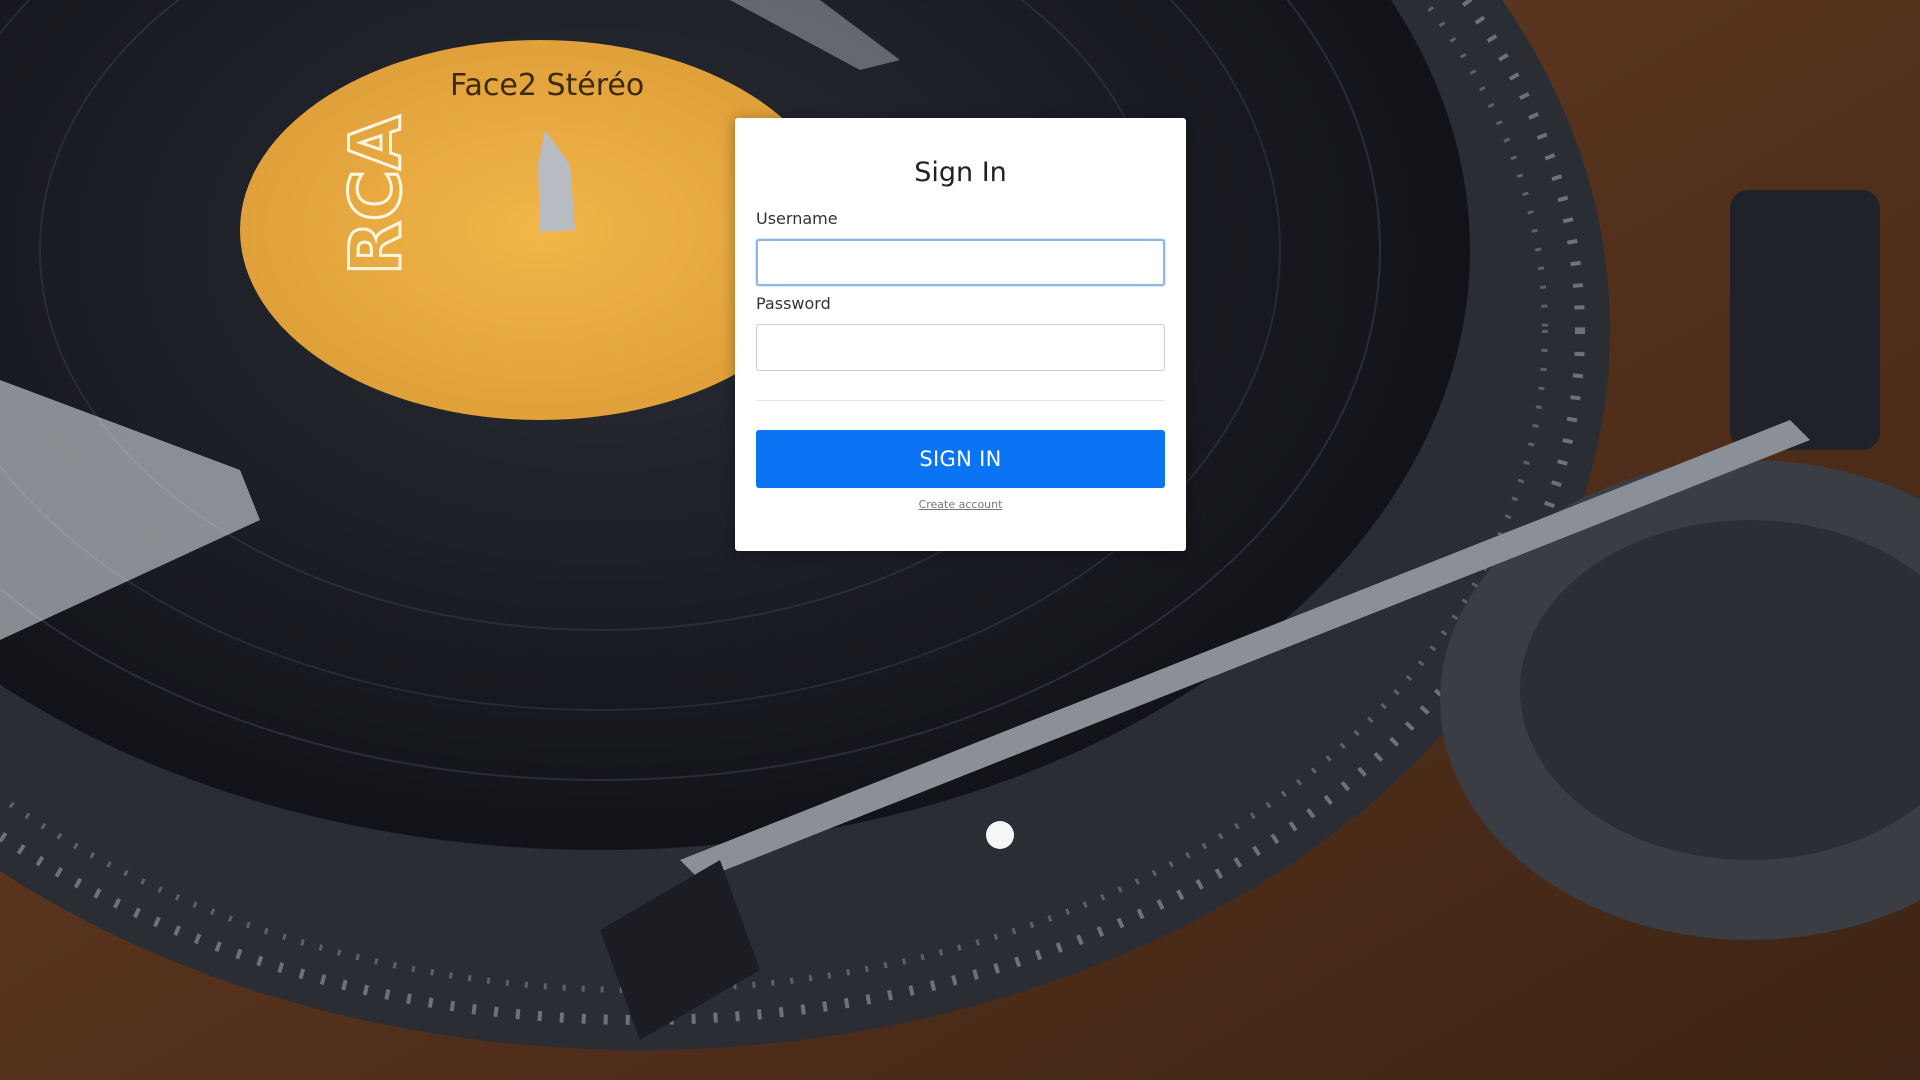 This screenshot has height=1080, width=1920. What do you see at coordinates (797, 218) in the screenshot?
I see `username-label: Username` at bounding box center [797, 218].